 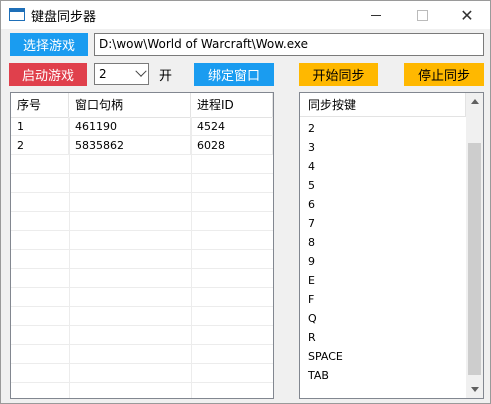 I want to click on close-icon: ✕, so click(x=467, y=15).